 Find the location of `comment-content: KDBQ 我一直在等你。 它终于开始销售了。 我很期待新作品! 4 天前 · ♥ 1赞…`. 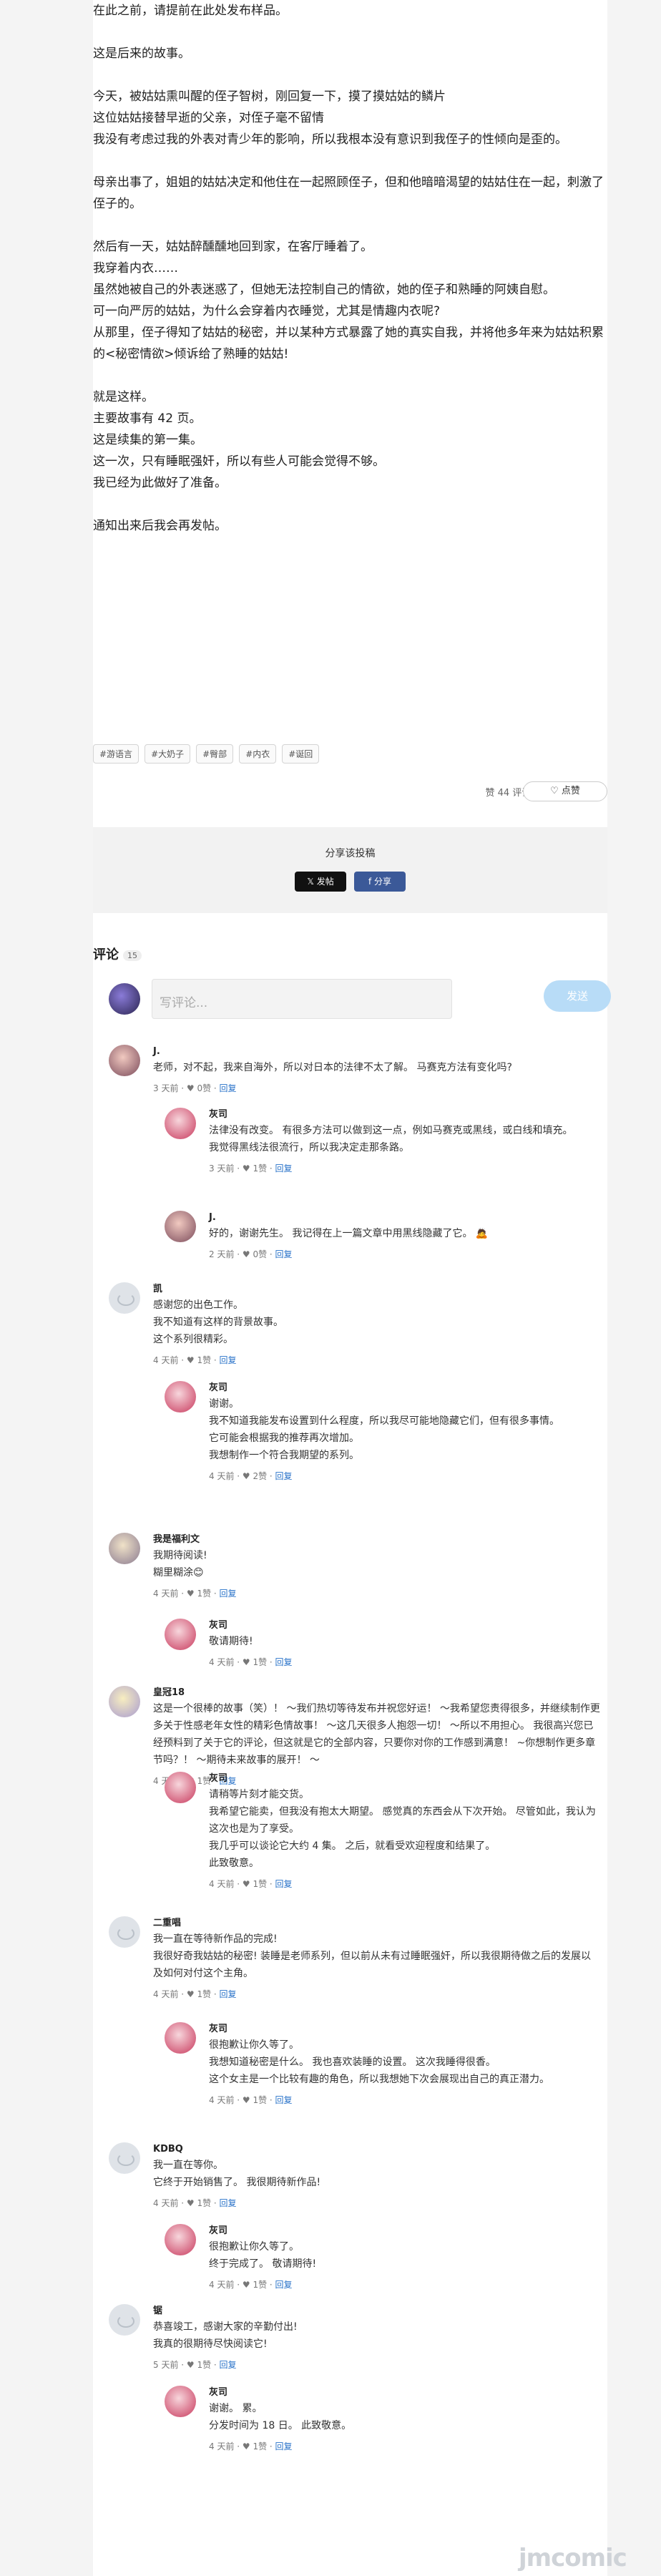

comment-content: KDBQ 我一直在等你。 它终于开始销售了。 我很期待新作品! 4 天前 · ♥ 1赞… is located at coordinates (376, 2176).